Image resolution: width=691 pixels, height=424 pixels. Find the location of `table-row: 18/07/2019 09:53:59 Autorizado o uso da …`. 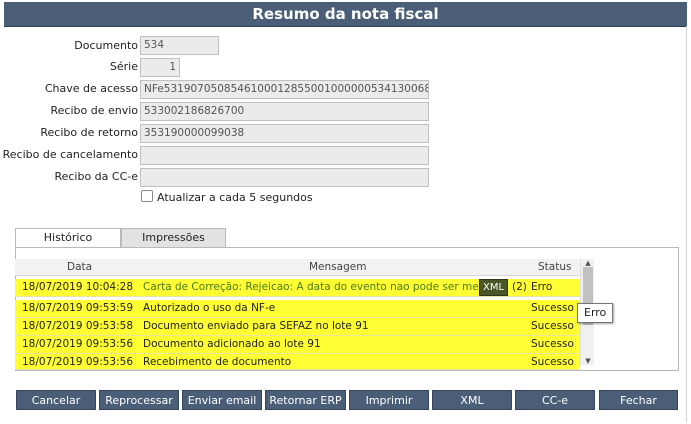

table-row: 18/07/2019 09:53:59 Autorizado o uso da … is located at coordinates (297, 309).